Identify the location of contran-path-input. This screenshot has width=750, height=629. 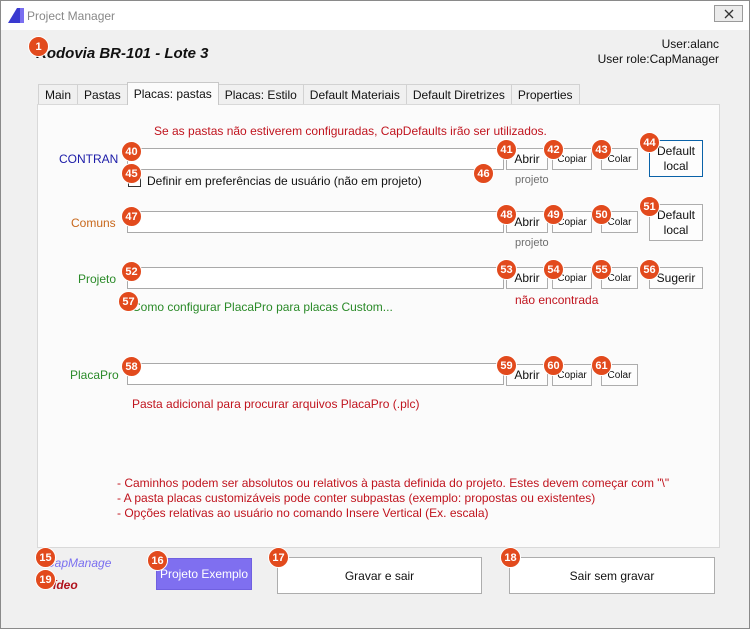
(315, 159).